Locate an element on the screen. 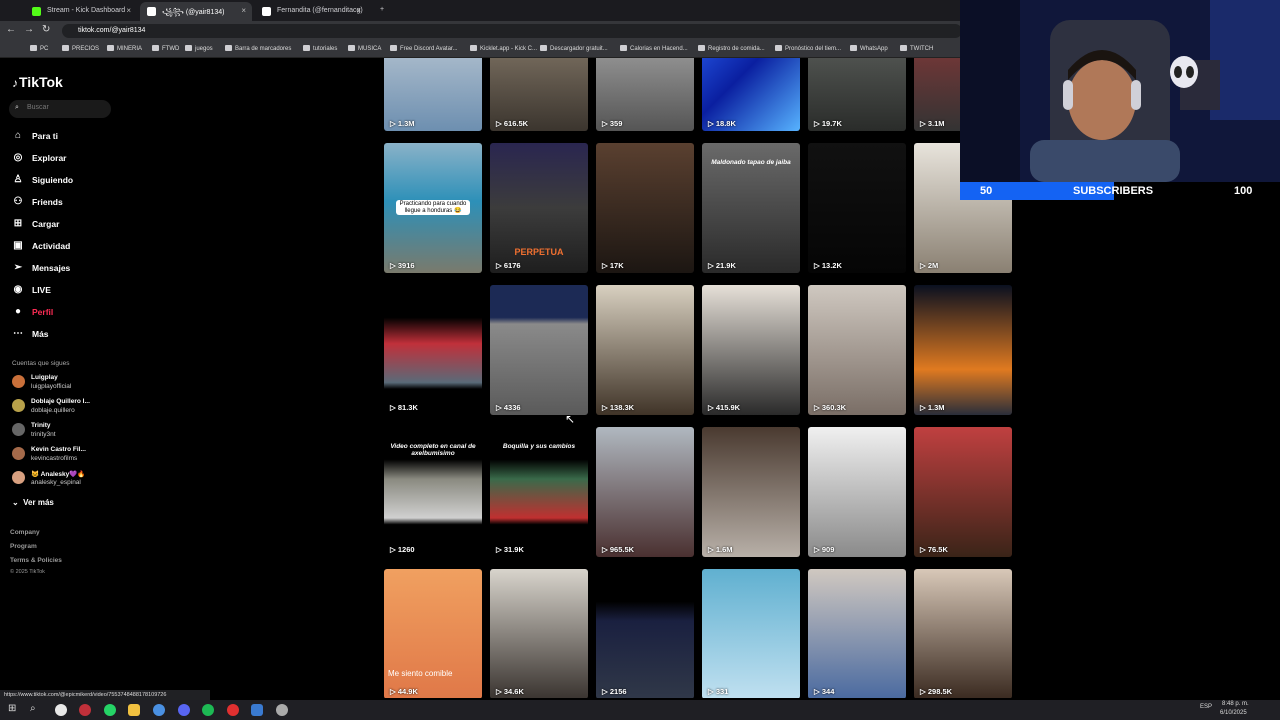 The width and height of the screenshot is (1280, 720). video-tile: PERPETUA ▷ 6176 is located at coordinates (539, 208).